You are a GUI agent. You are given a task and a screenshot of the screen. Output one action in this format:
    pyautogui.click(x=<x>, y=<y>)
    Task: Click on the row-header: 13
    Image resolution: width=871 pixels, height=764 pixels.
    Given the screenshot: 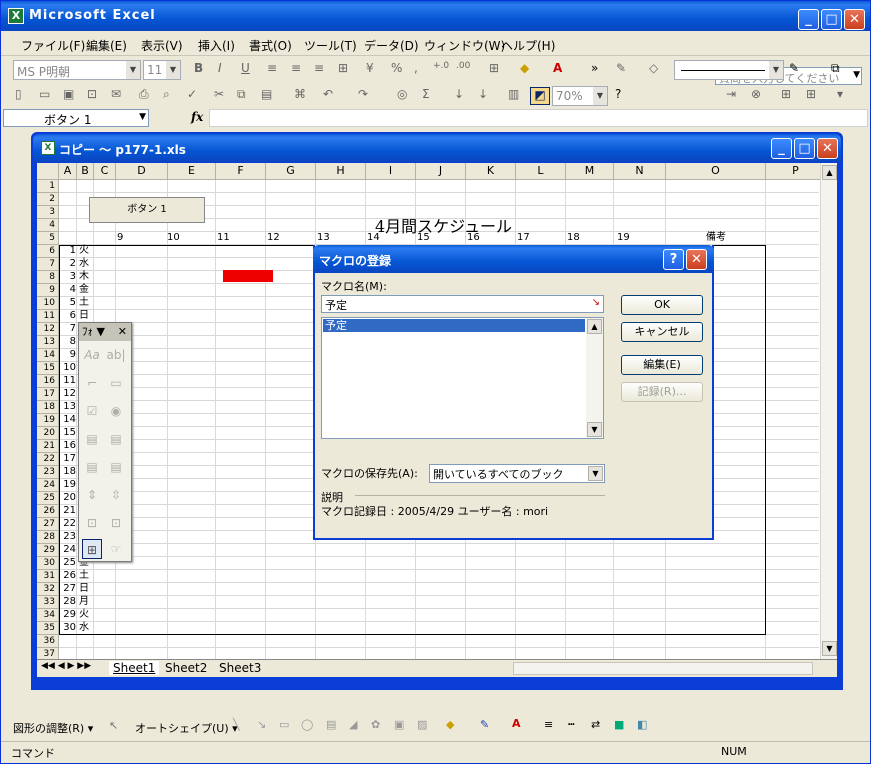 What is the action you would take?
    pyautogui.click(x=48, y=342)
    